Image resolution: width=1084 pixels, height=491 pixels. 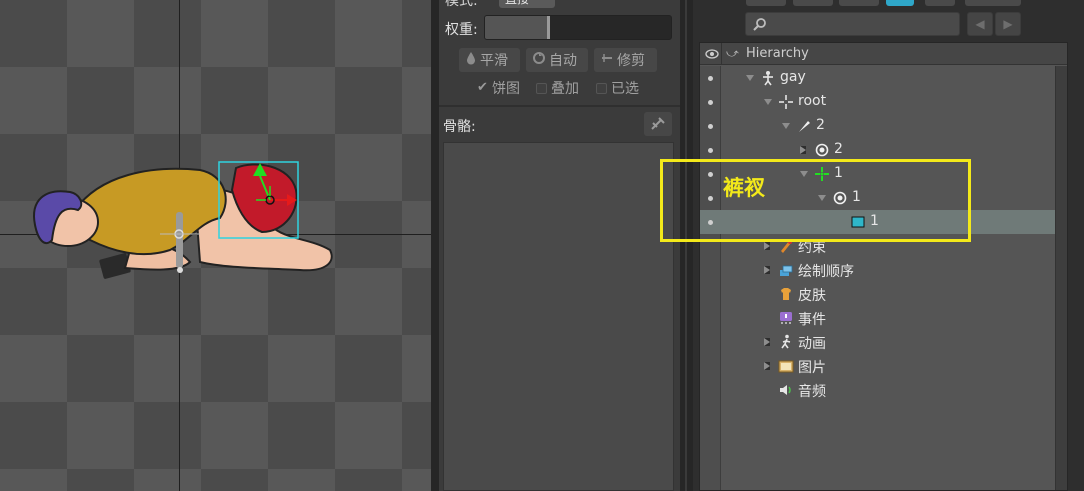 What do you see at coordinates (471, 60) in the screenshot?
I see `droplet-icon` at bounding box center [471, 60].